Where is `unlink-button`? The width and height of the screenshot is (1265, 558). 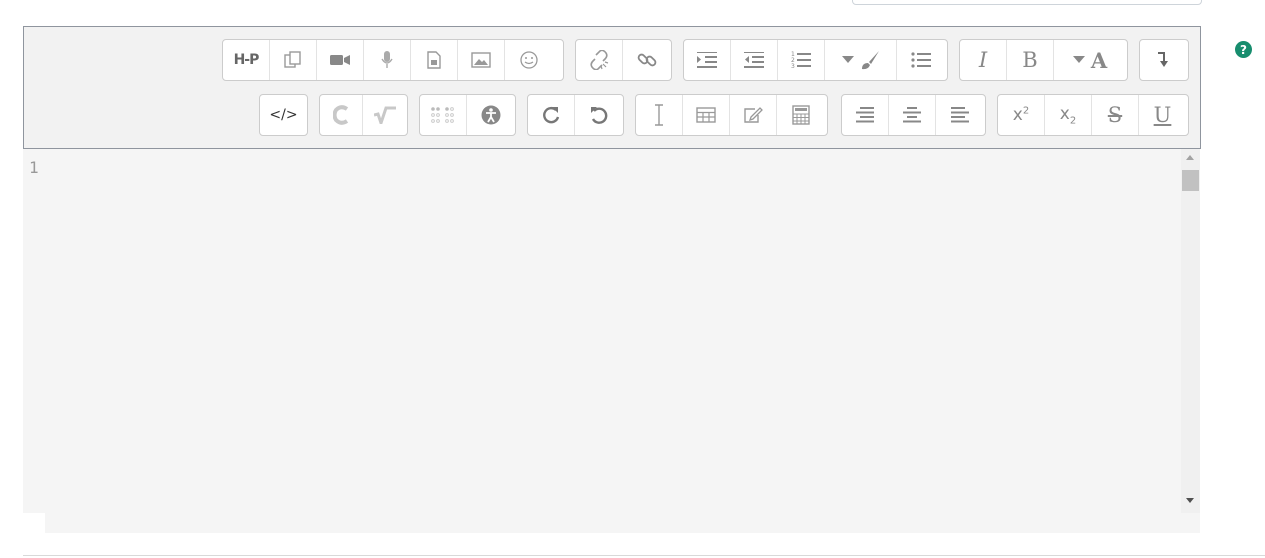
unlink-button is located at coordinates (599, 60).